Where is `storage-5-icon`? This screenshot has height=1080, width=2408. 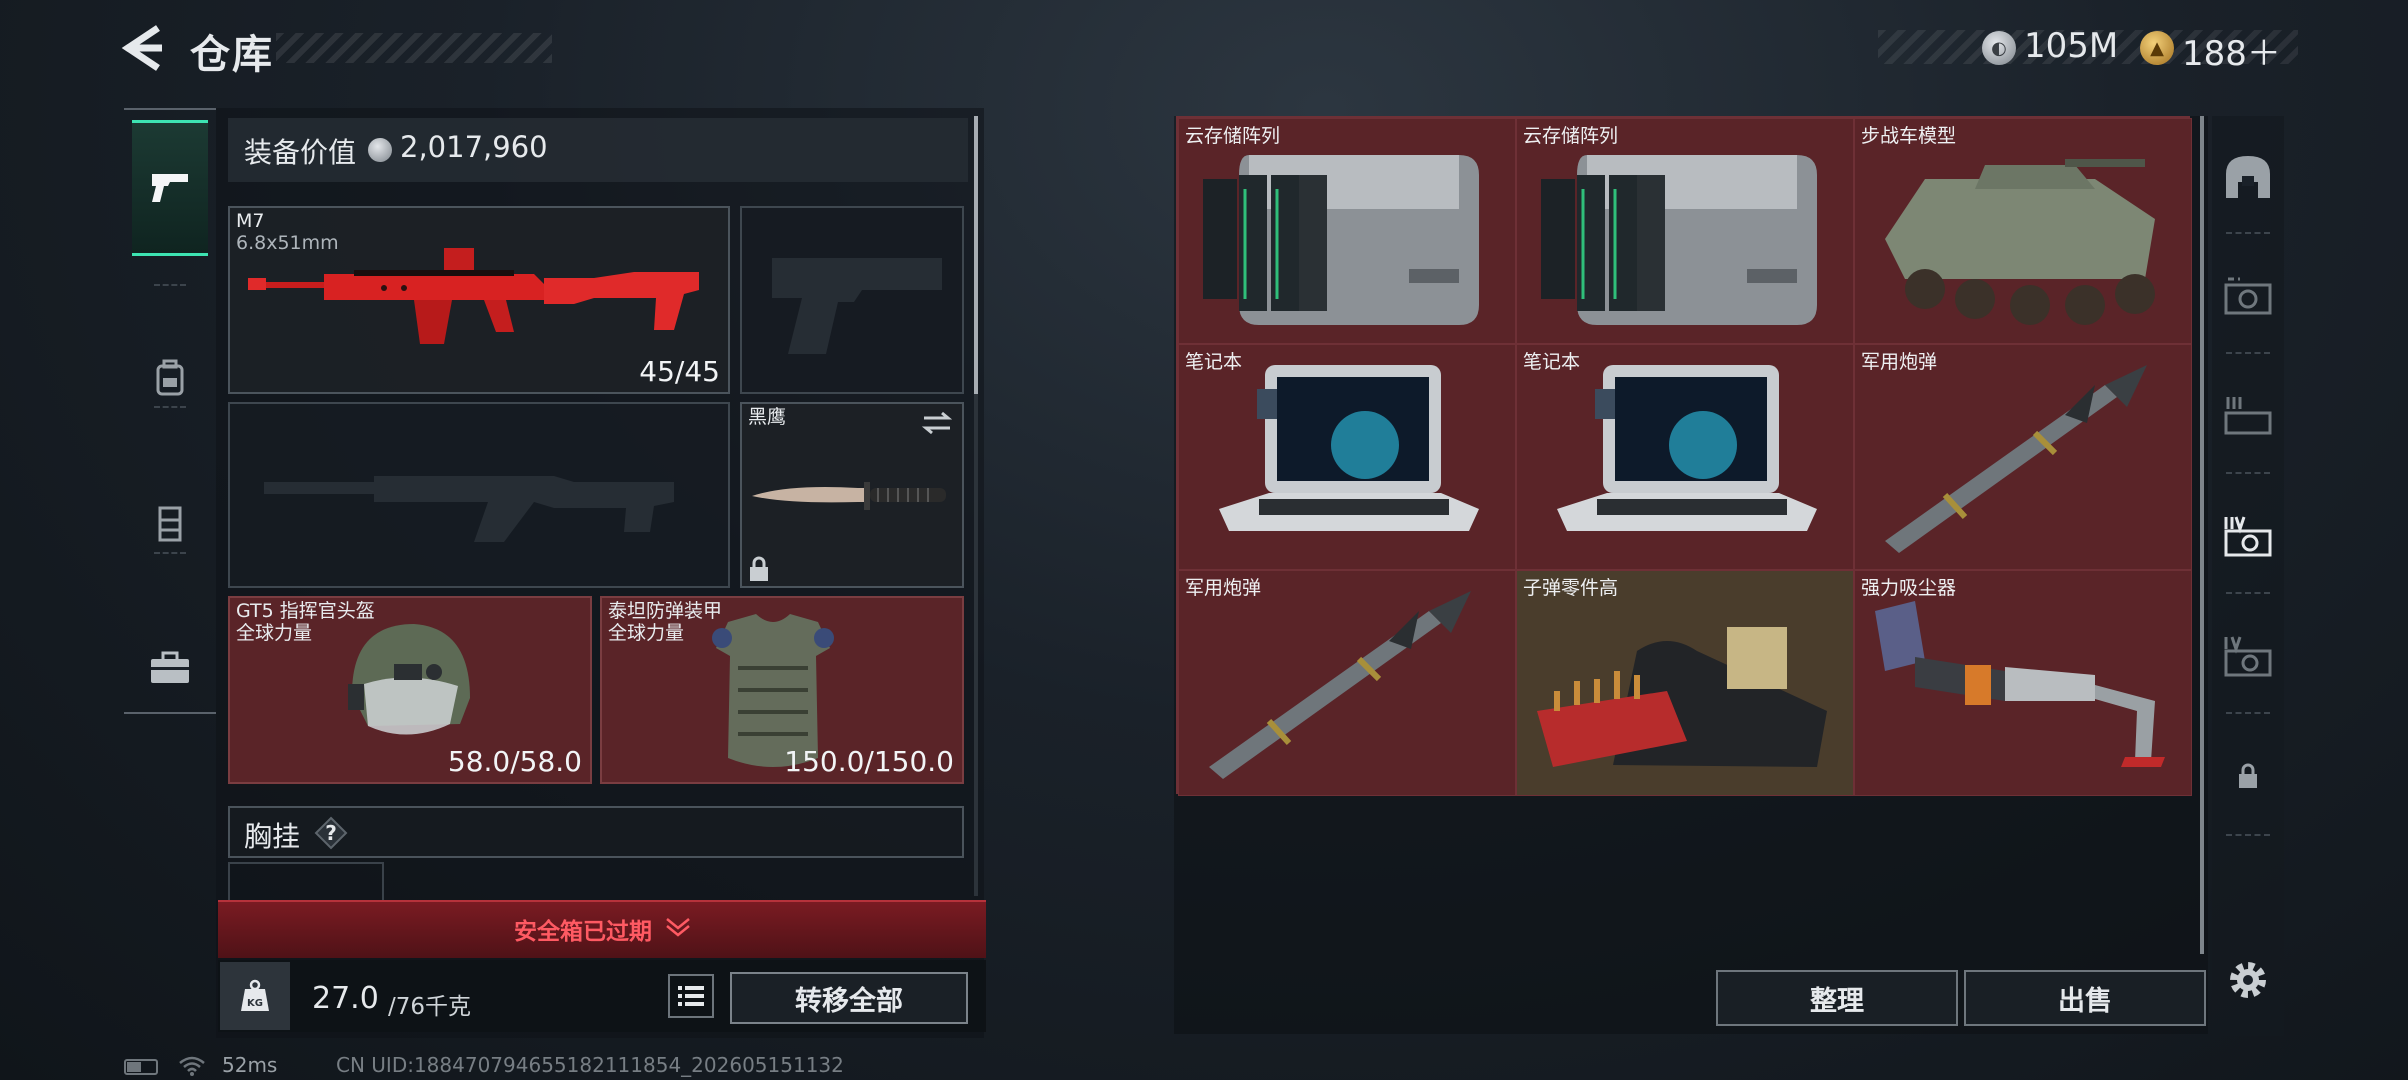
storage-5-icon is located at coordinates (2248, 656).